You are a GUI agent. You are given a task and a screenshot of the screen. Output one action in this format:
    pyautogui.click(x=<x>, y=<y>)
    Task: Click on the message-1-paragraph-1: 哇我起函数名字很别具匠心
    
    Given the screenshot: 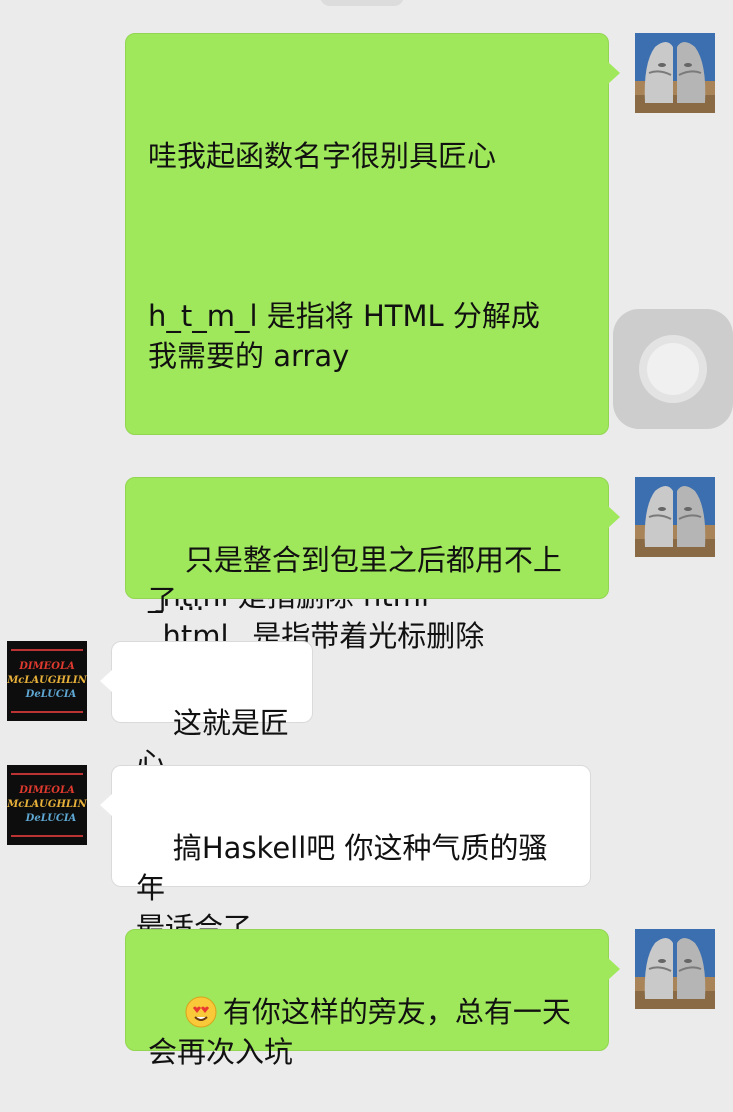 What is the action you would take?
    pyautogui.click(x=322, y=156)
    